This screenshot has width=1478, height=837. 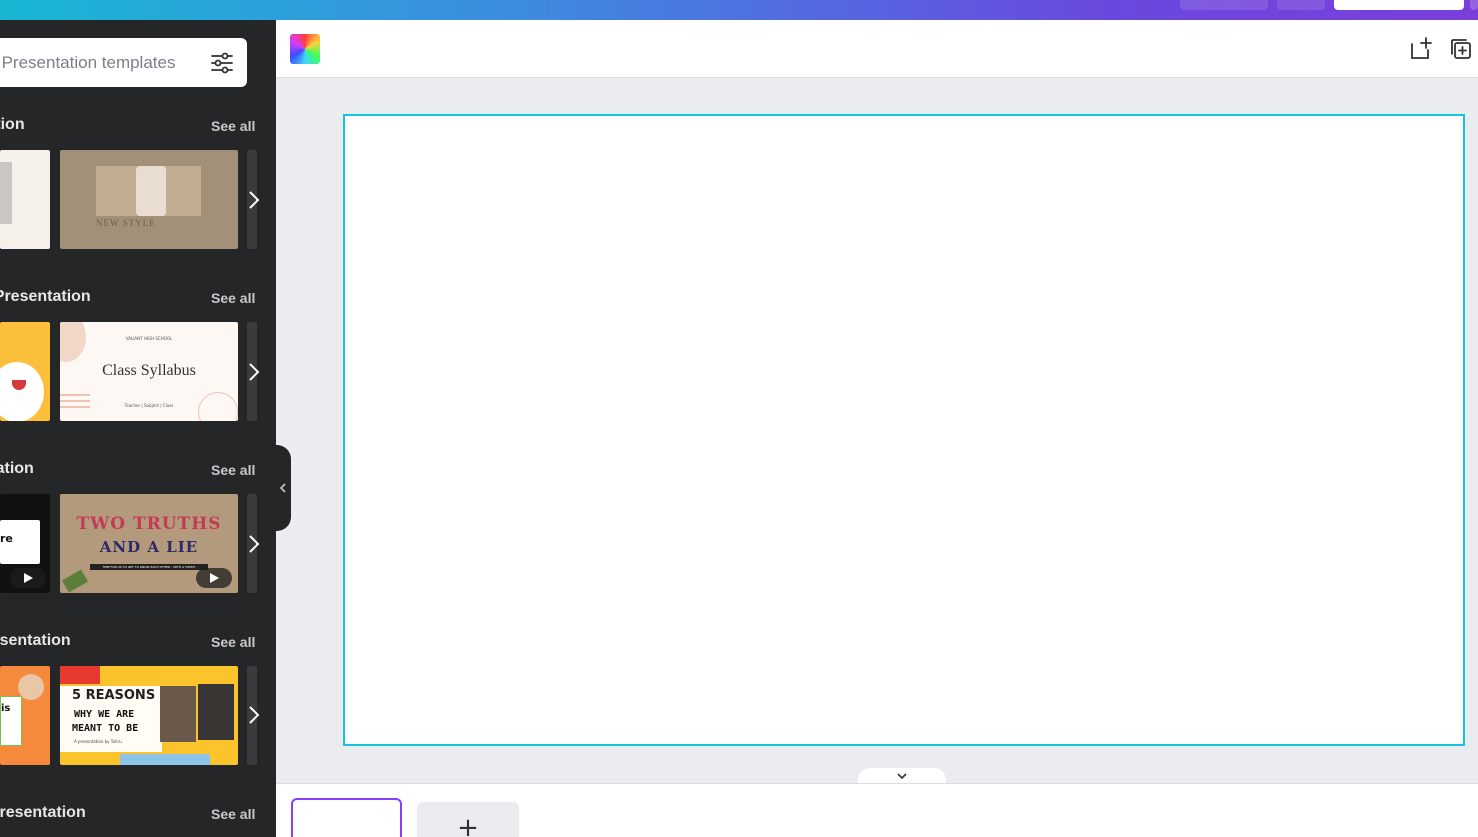 I want to click on filter-sliders-icon, so click(x=222, y=63).